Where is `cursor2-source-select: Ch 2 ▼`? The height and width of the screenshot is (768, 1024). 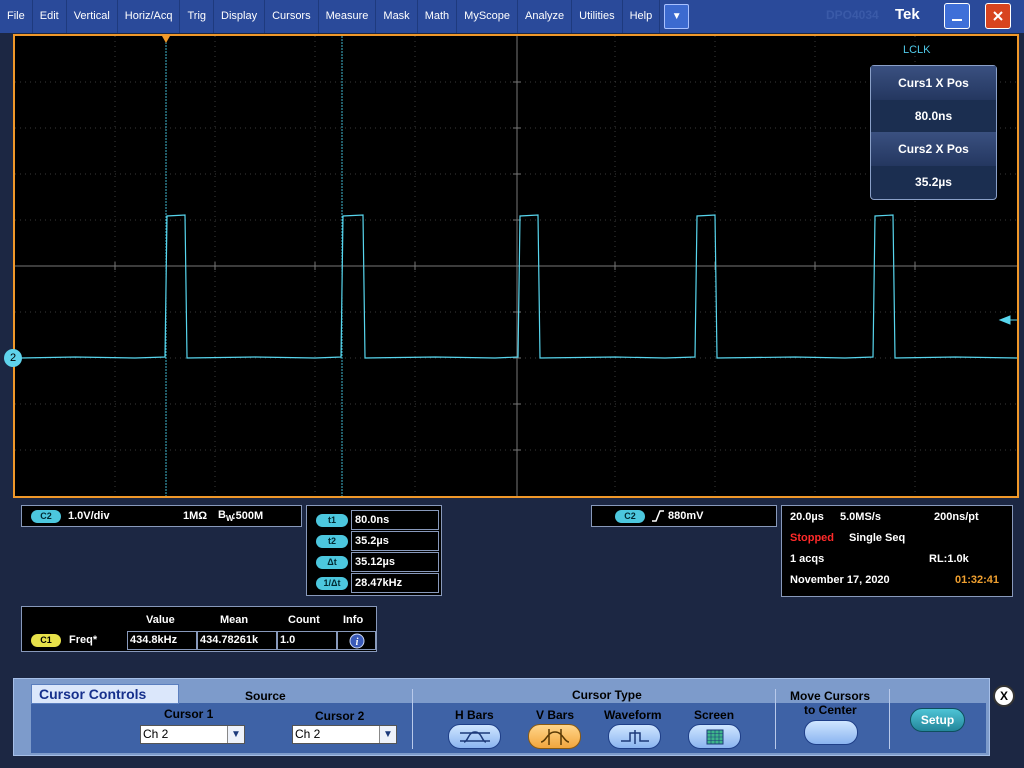 cursor2-source-select: Ch 2 ▼ is located at coordinates (344, 734).